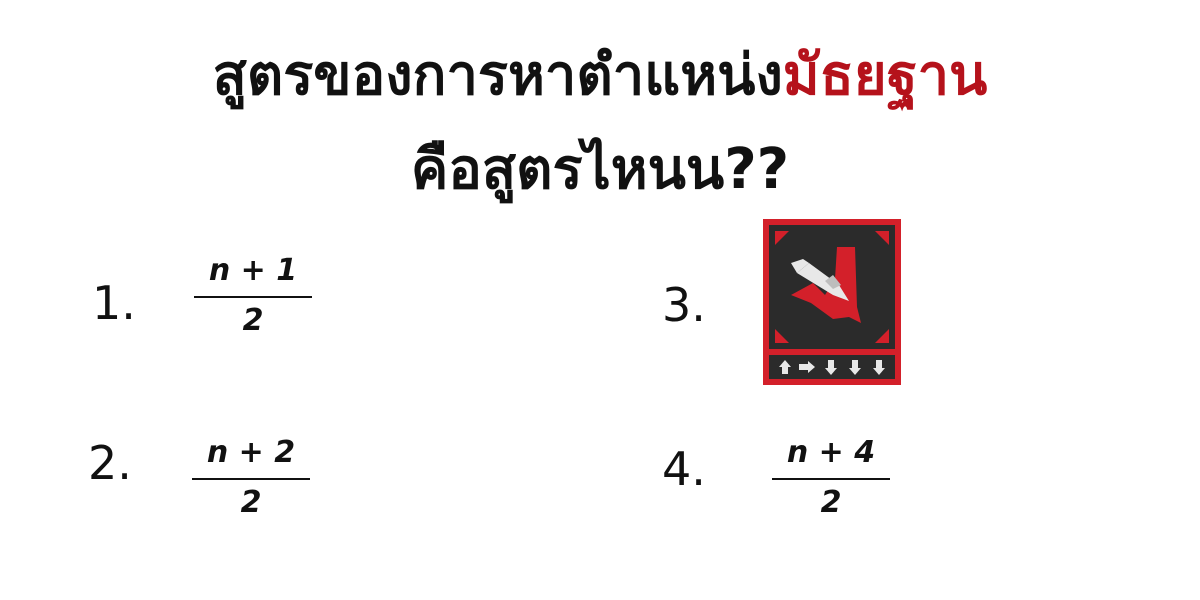  Describe the element at coordinates (600, 169) in the screenshot. I see `question-title-line-2: คือสูตรไหนน??` at that location.